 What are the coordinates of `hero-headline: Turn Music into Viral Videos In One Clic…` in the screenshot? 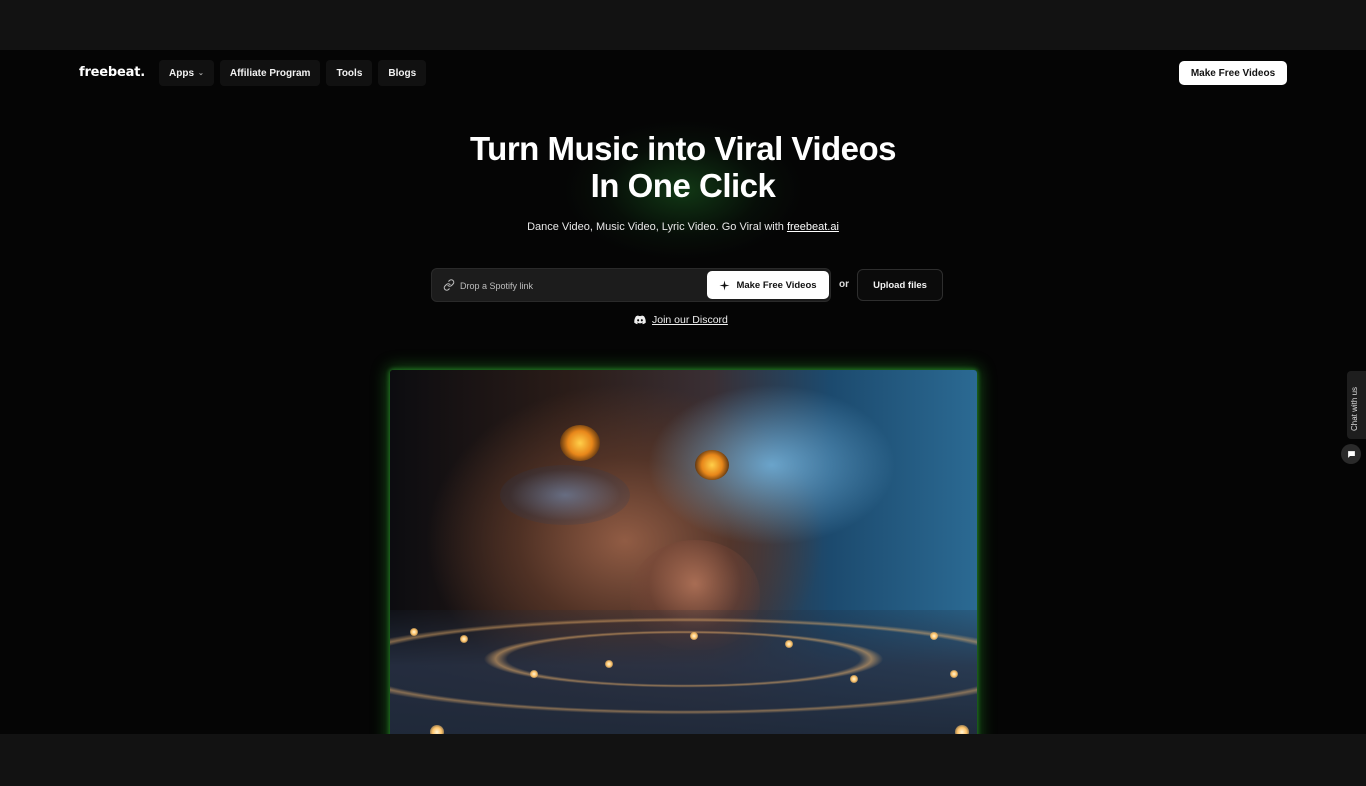 It's located at (683, 167).